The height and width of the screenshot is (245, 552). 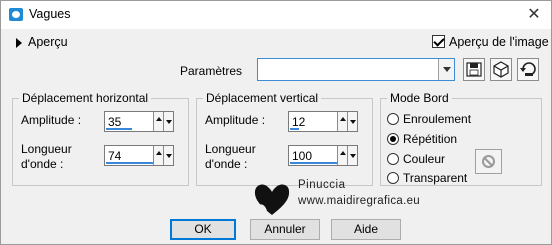 I want to click on save-icon, so click(x=474, y=69).